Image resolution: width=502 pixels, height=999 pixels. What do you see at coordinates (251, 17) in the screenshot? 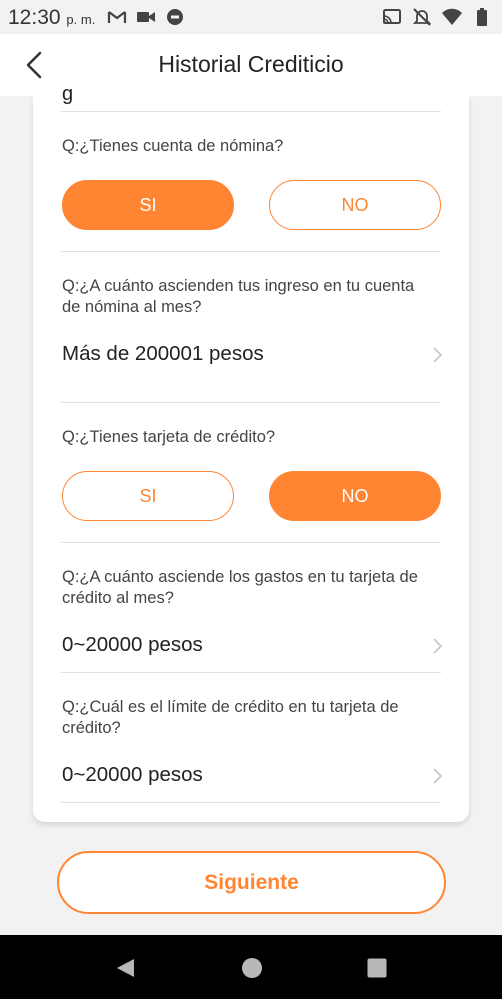
I see `status-bar: 12:30 p. m.` at bounding box center [251, 17].